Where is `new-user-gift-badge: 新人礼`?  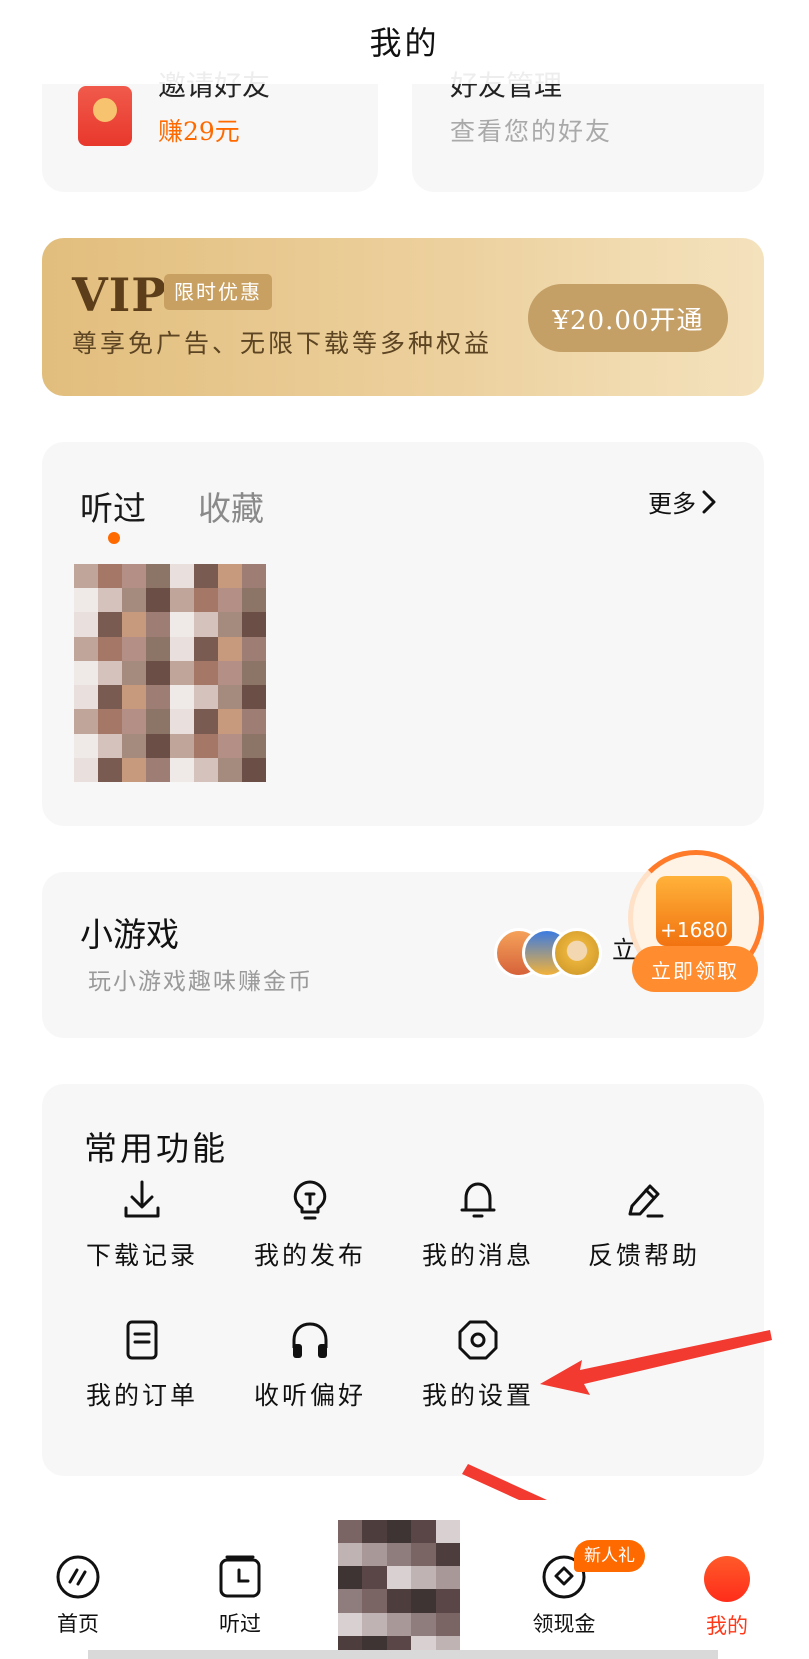
new-user-gift-badge: 新人礼 is located at coordinates (609, 1556).